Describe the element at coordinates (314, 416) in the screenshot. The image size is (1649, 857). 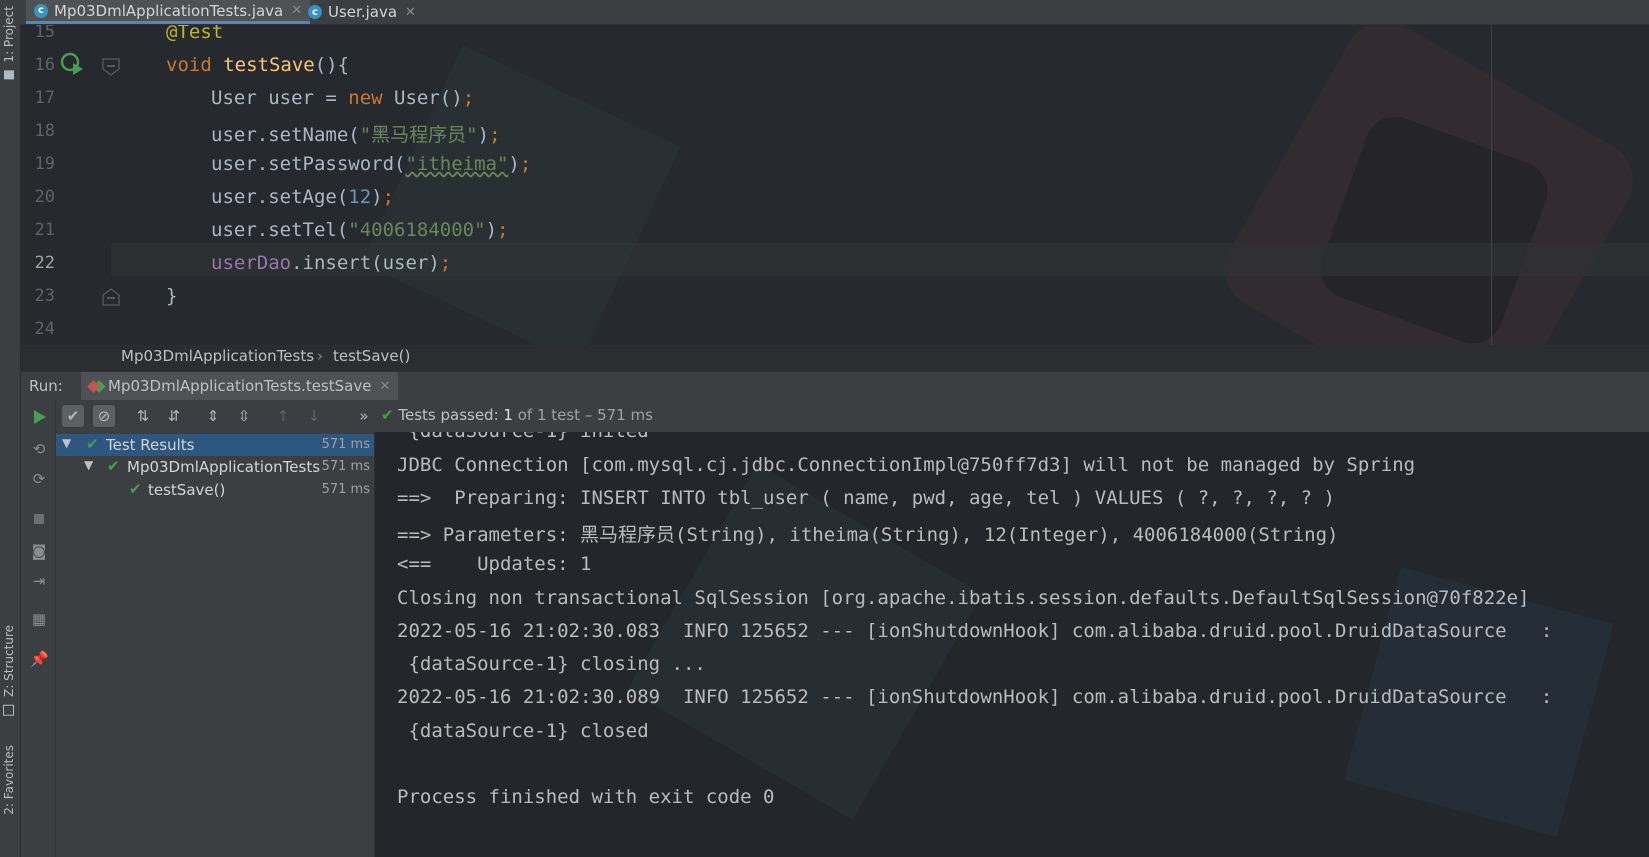
I see `next-failed-icon: ↓` at that location.